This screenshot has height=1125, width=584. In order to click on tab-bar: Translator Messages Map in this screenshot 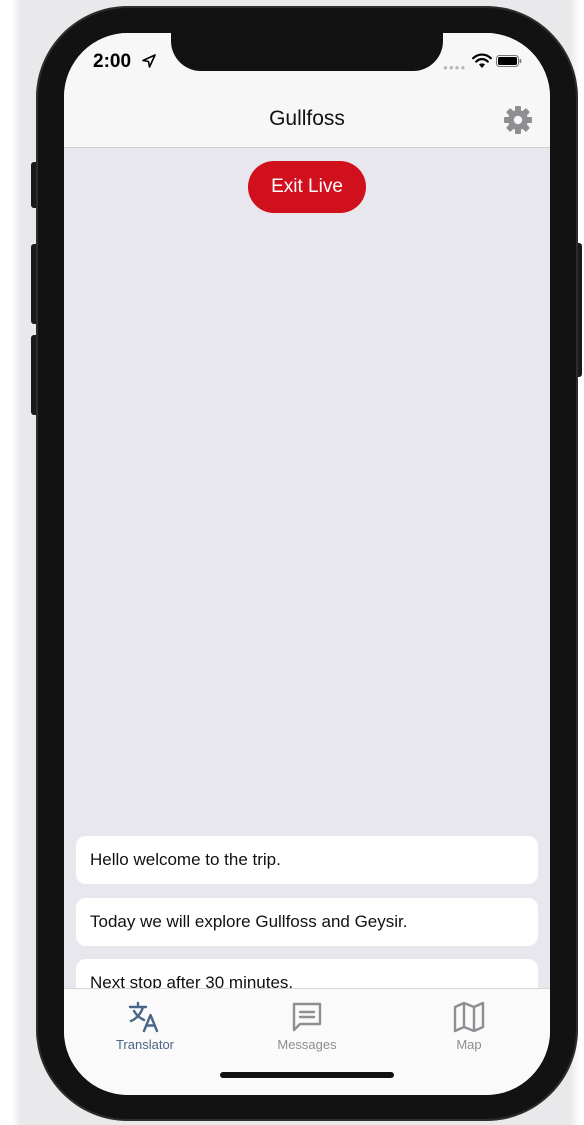, I will do `click(307, 1041)`.